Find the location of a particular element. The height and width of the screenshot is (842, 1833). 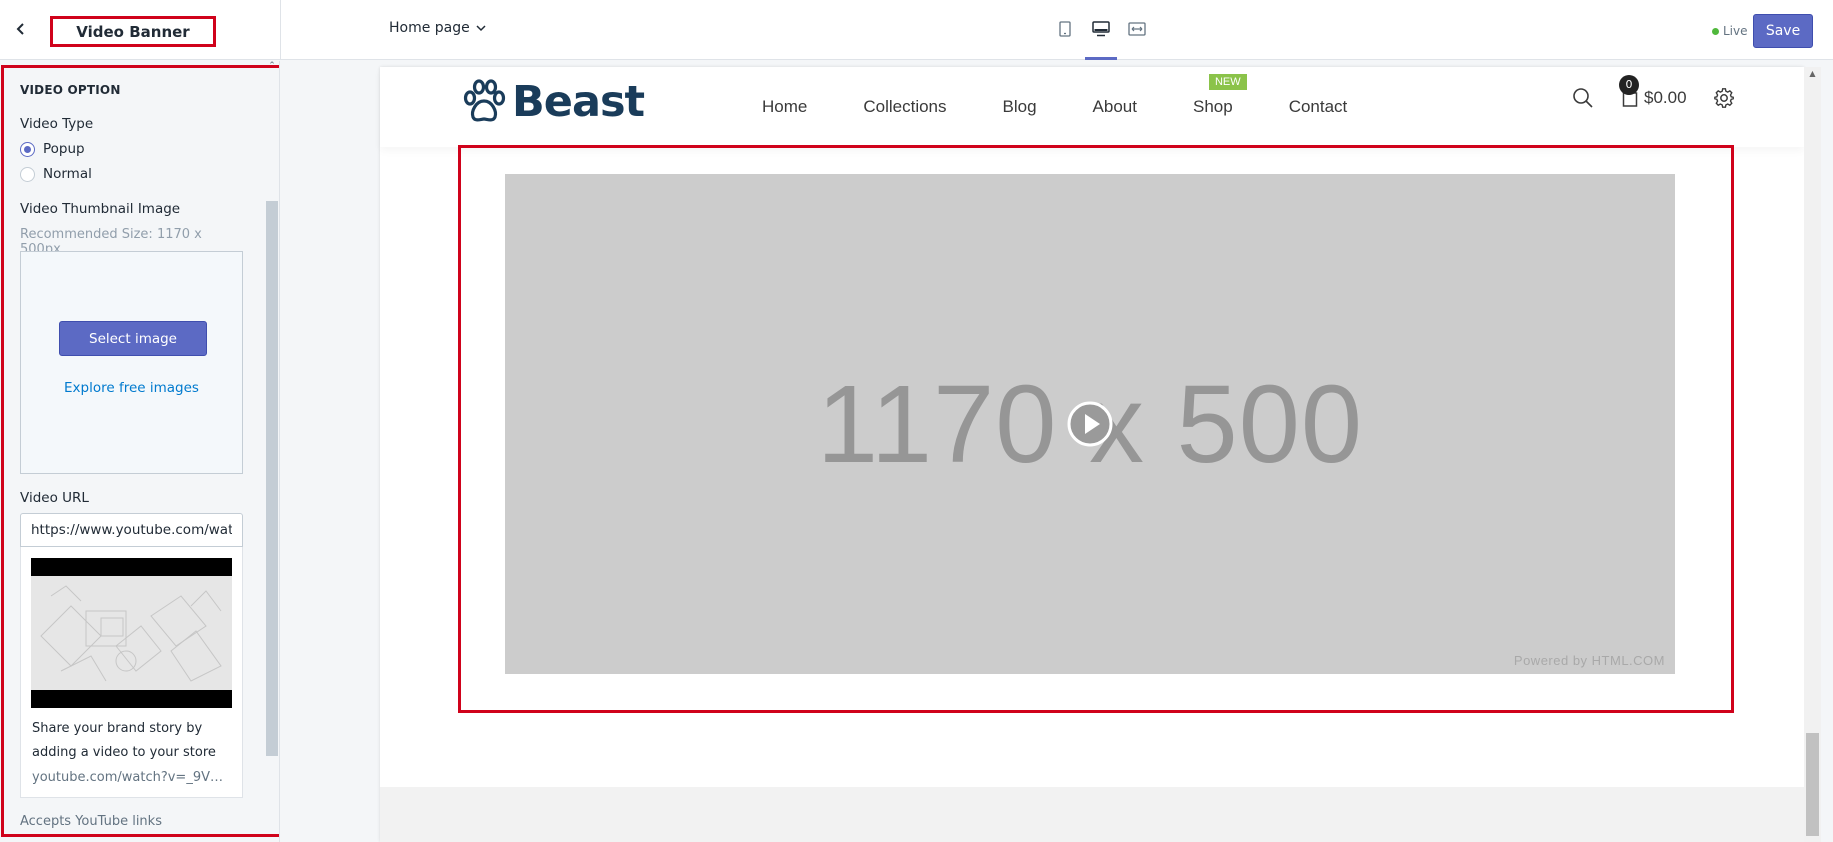

fullscreen-view-button is located at coordinates (1137, 29).